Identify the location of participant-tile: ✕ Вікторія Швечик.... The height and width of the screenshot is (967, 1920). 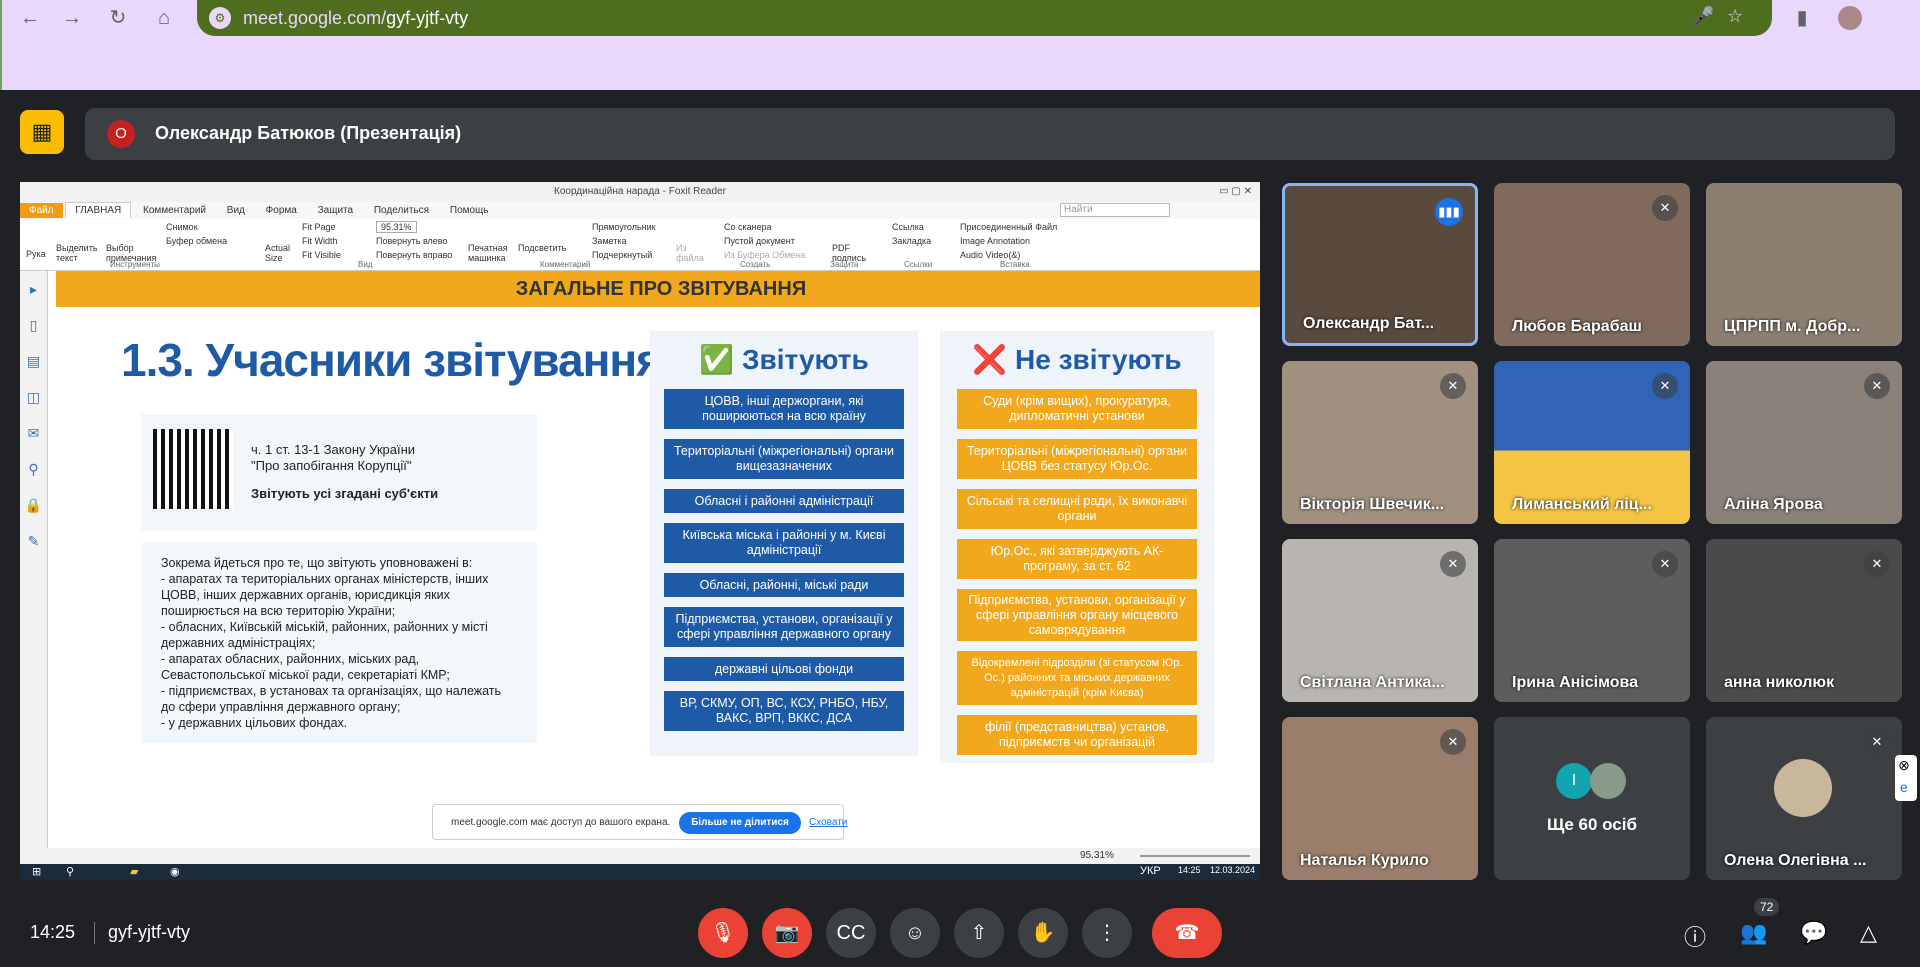
(1380, 442).